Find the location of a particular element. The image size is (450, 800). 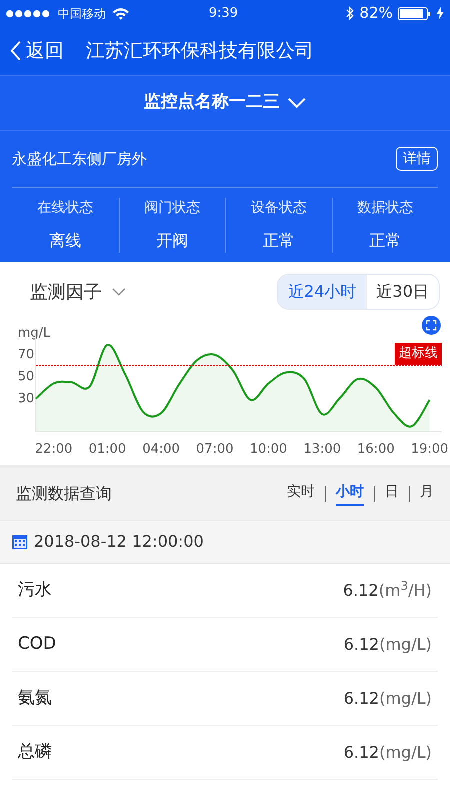

threshold-label: 超标线 is located at coordinates (418, 354).